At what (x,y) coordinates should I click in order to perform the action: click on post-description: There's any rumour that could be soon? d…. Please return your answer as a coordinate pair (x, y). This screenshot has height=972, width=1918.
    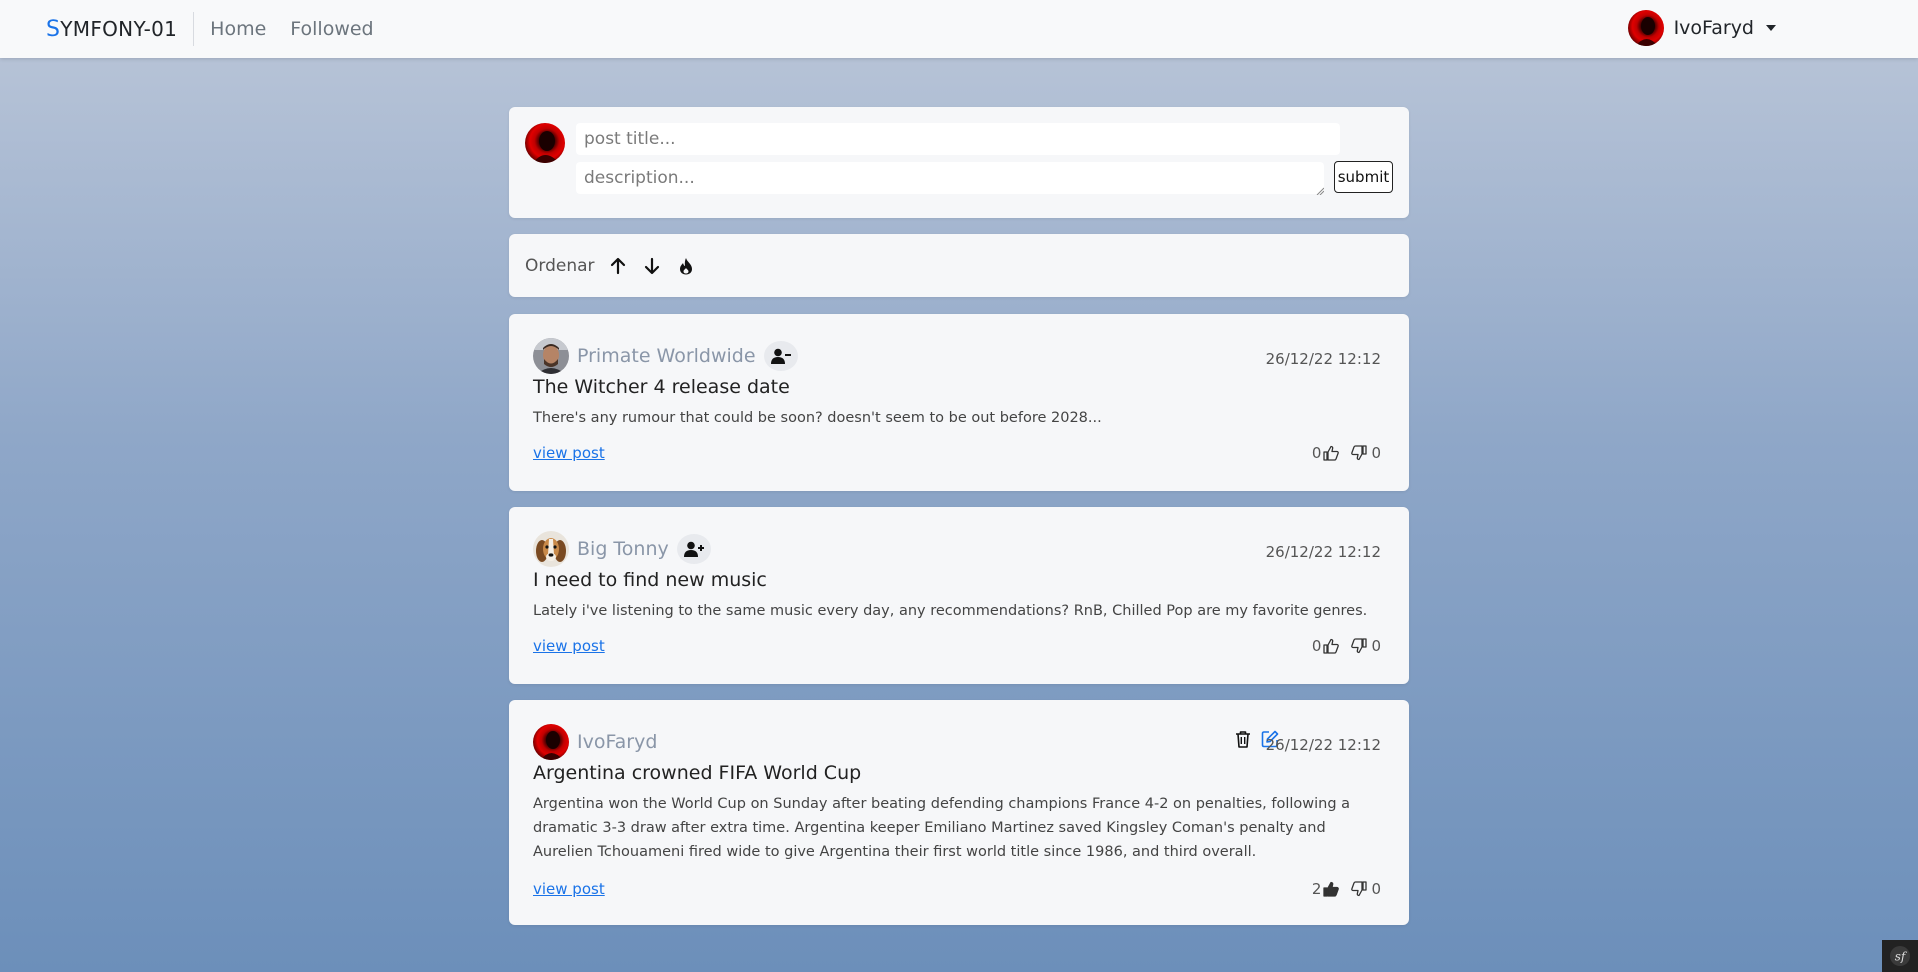
    Looking at the image, I should click on (817, 418).